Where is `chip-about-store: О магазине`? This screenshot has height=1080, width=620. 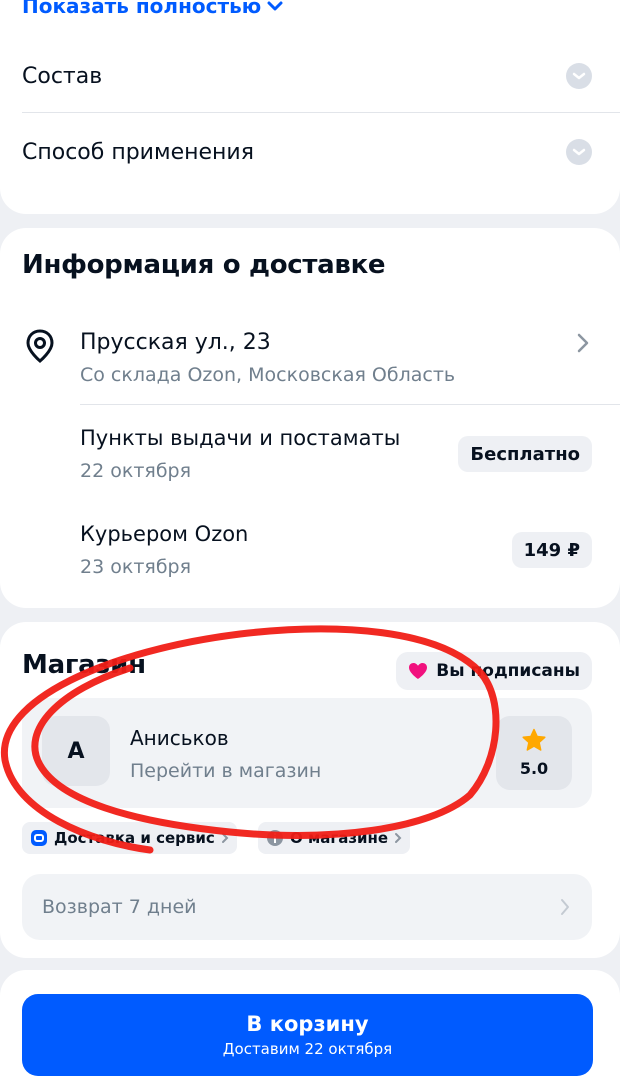 chip-about-store: О магазине is located at coordinates (334, 838).